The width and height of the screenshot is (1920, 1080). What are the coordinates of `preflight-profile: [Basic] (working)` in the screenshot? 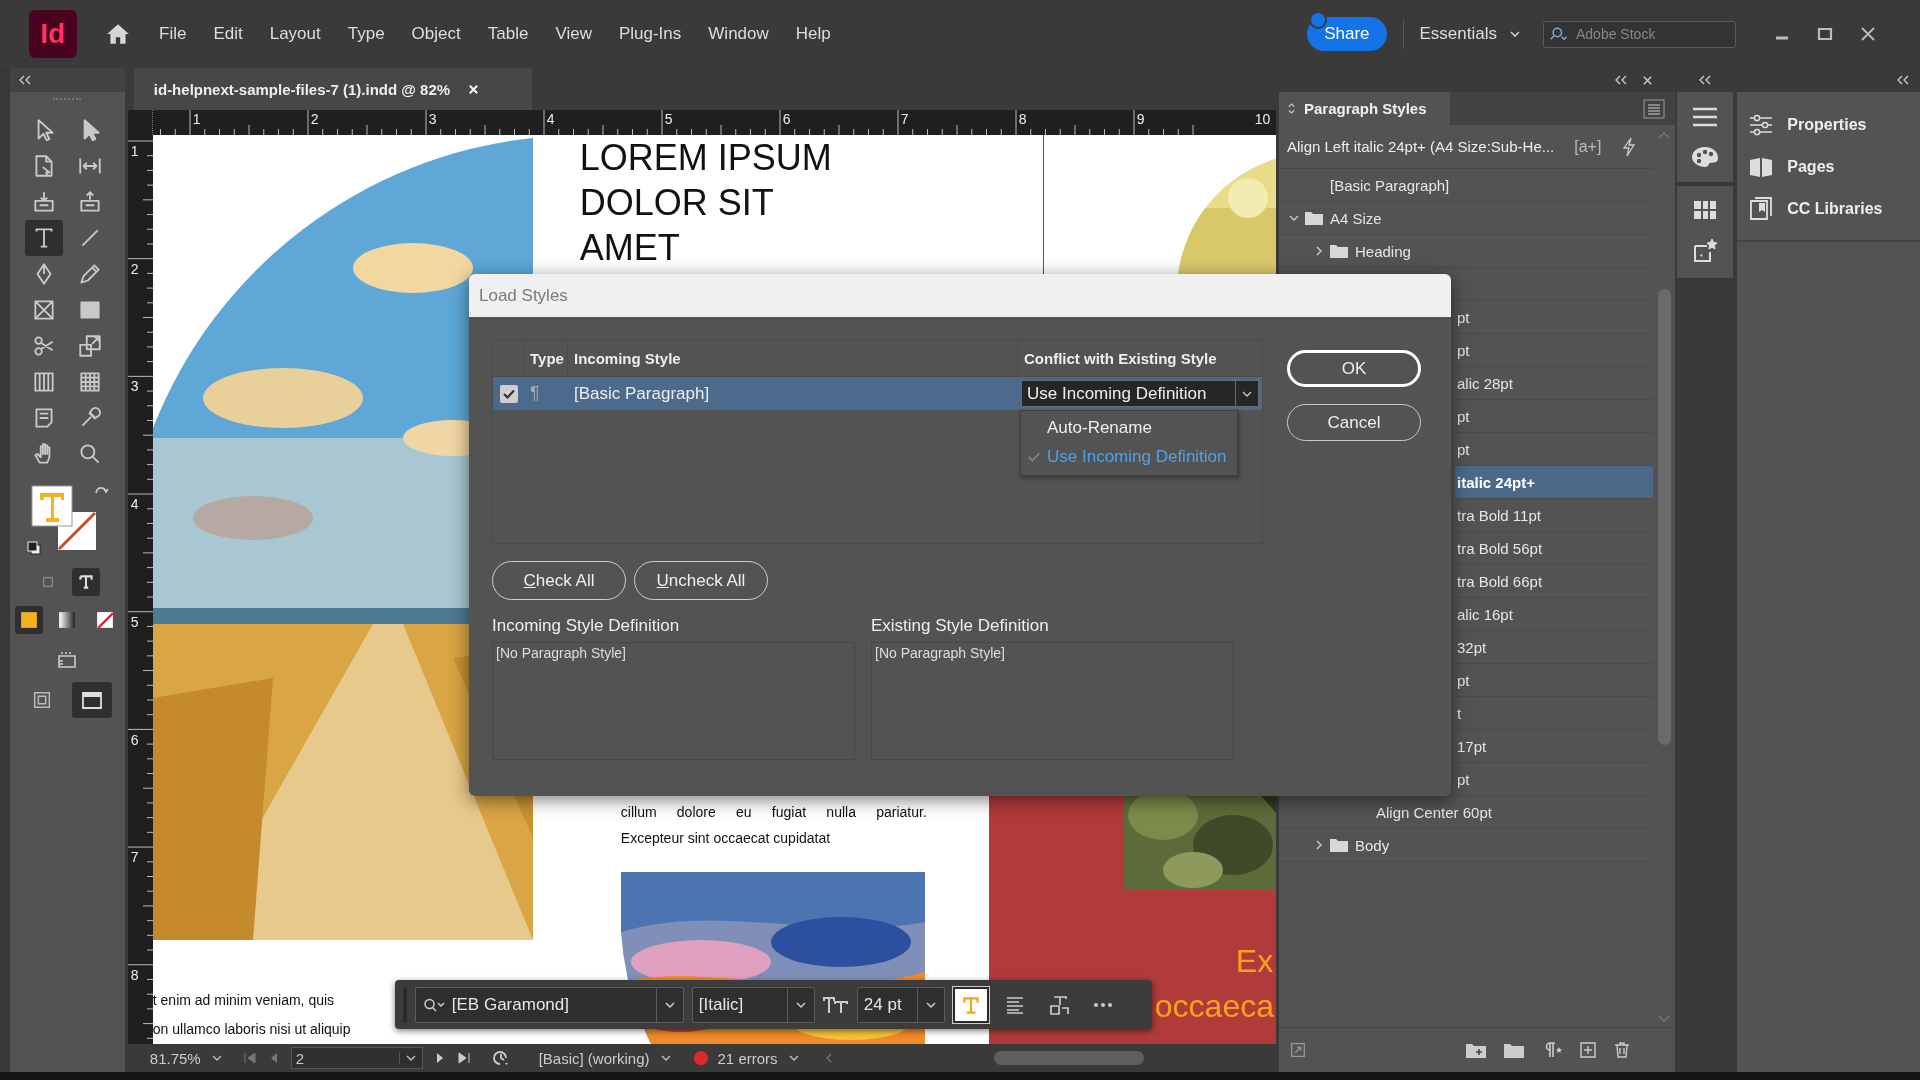 It's located at (594, 1058).